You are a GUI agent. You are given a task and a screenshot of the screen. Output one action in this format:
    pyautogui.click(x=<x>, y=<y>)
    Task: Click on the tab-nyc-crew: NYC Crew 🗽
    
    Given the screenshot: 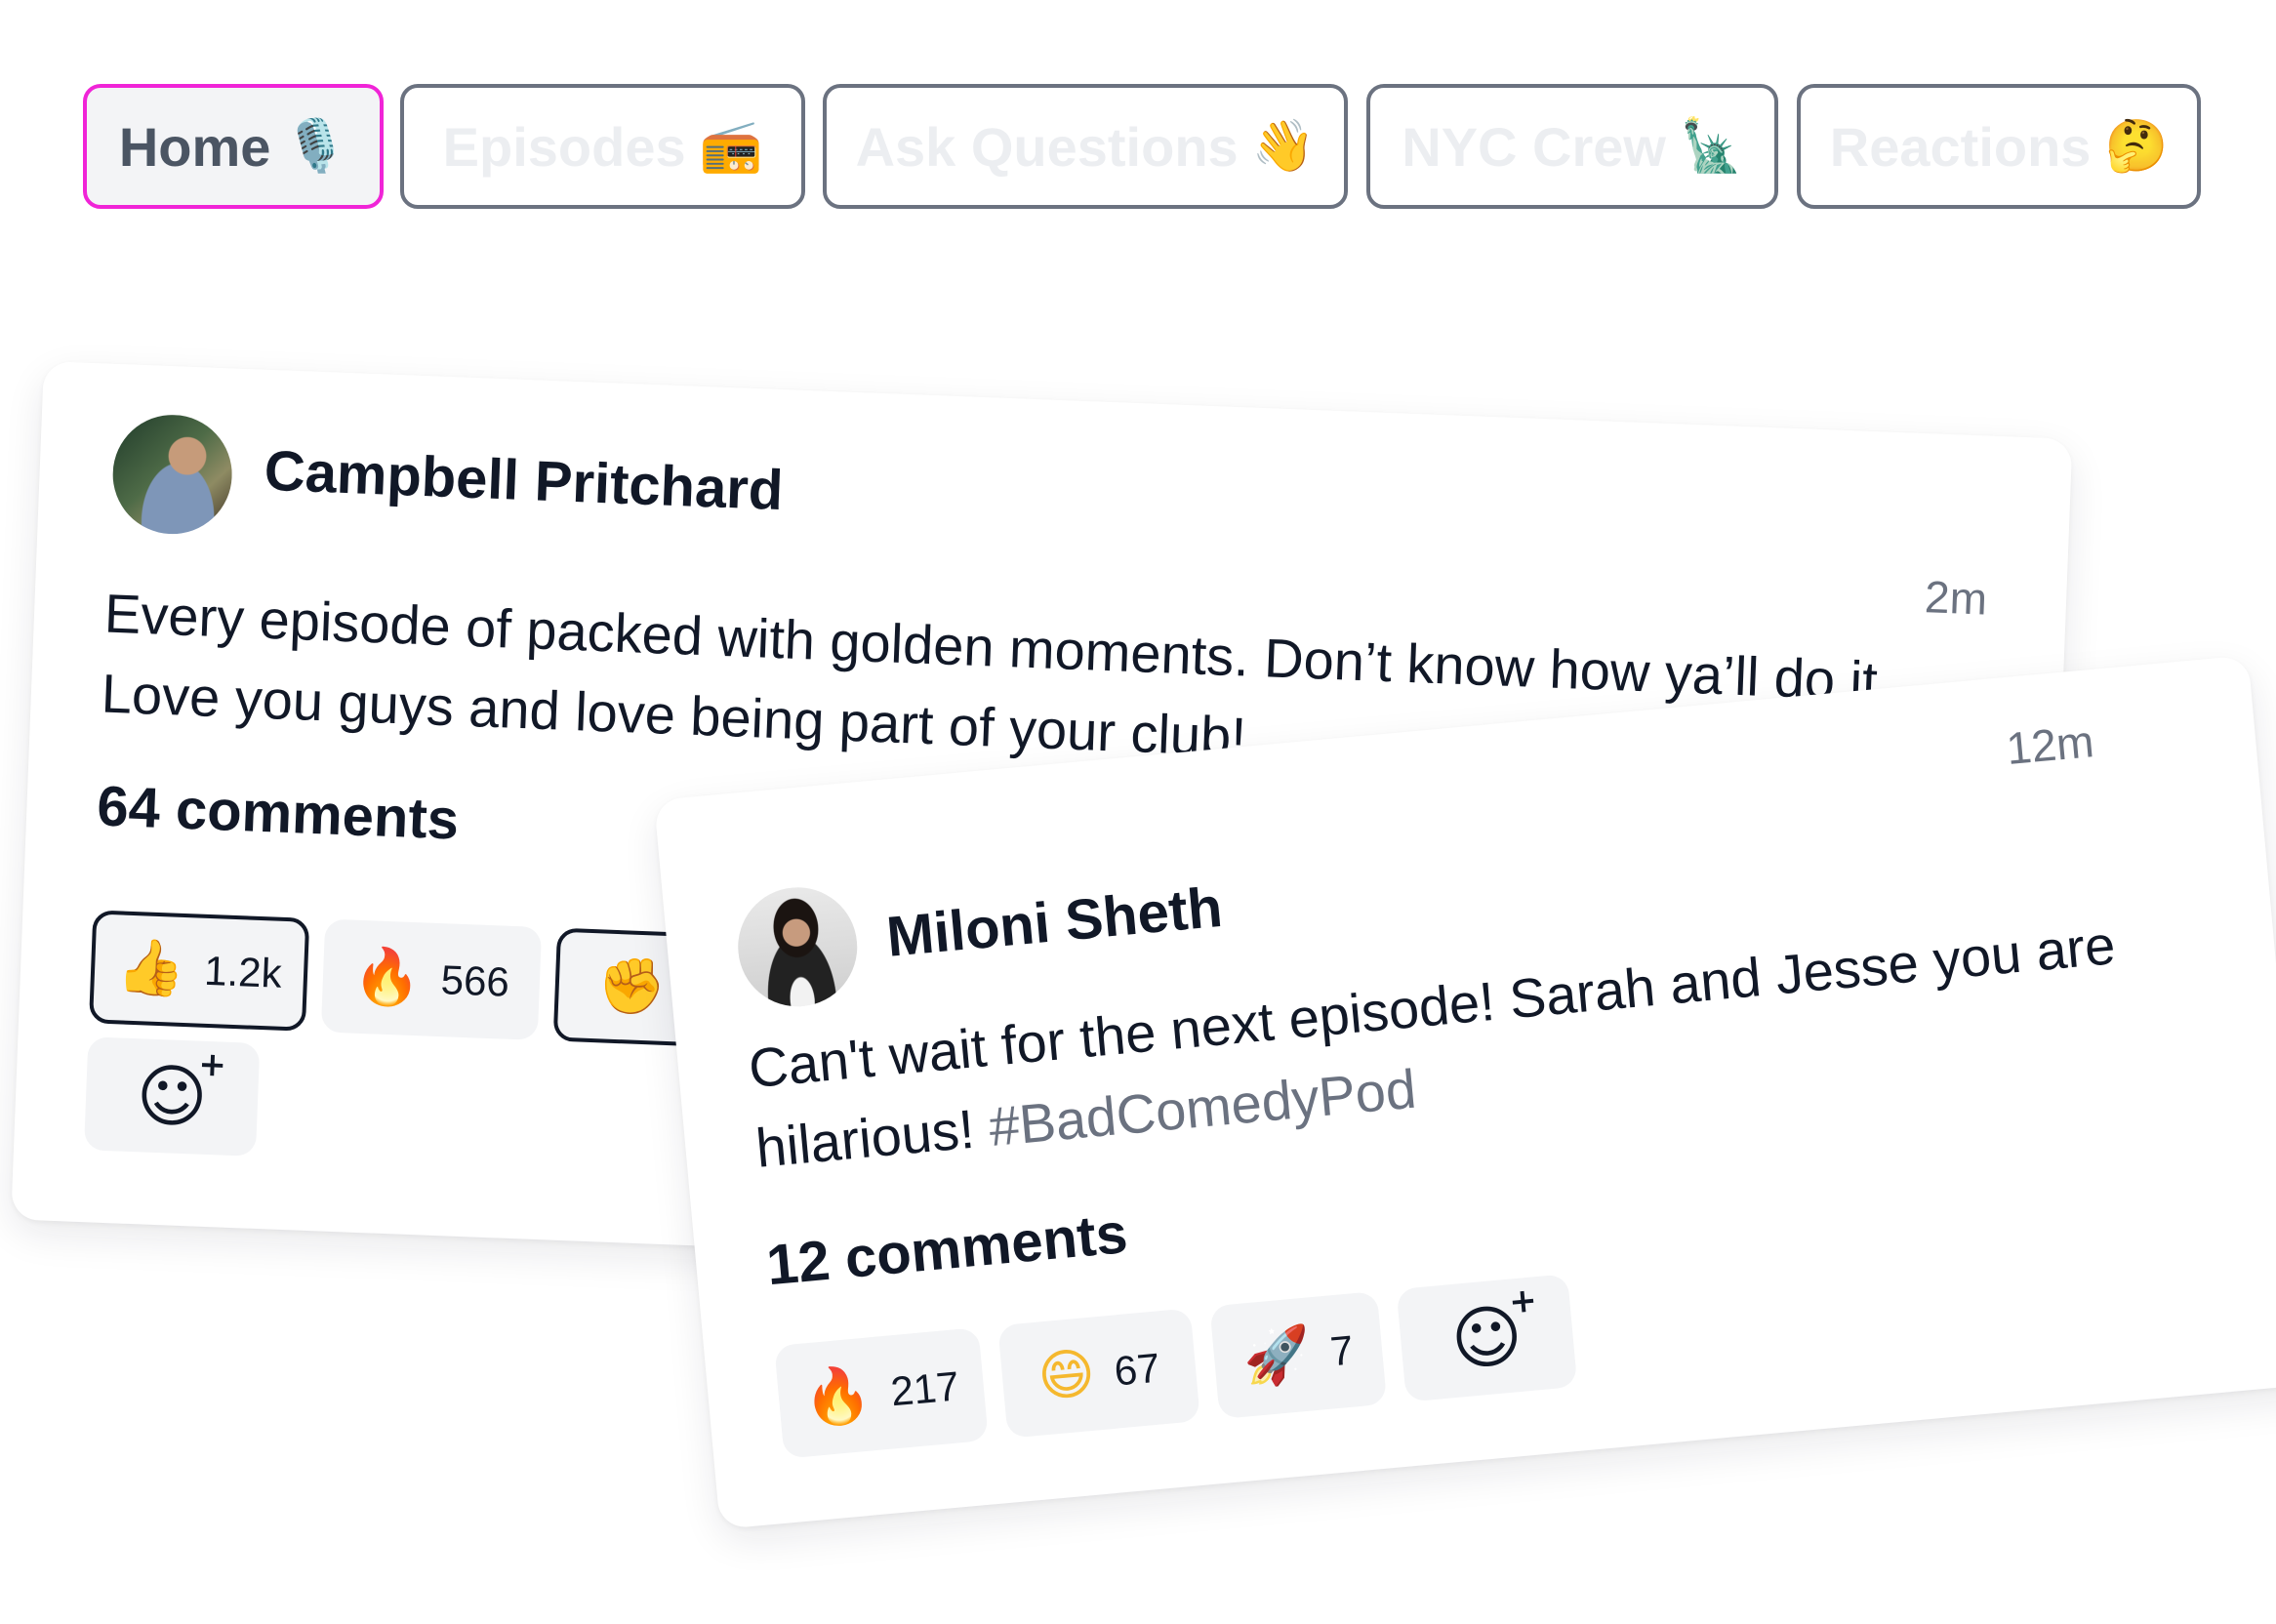 What is the action you would take?
    pyautogui.click(x=1572, y=146)
    